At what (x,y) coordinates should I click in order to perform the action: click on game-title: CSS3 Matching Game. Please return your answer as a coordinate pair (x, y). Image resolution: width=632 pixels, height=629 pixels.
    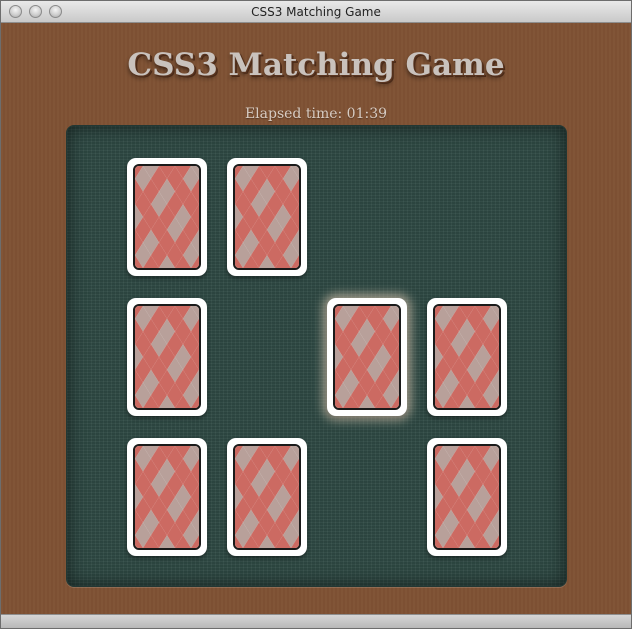
    Looking at the image, I should click on (316, 65).